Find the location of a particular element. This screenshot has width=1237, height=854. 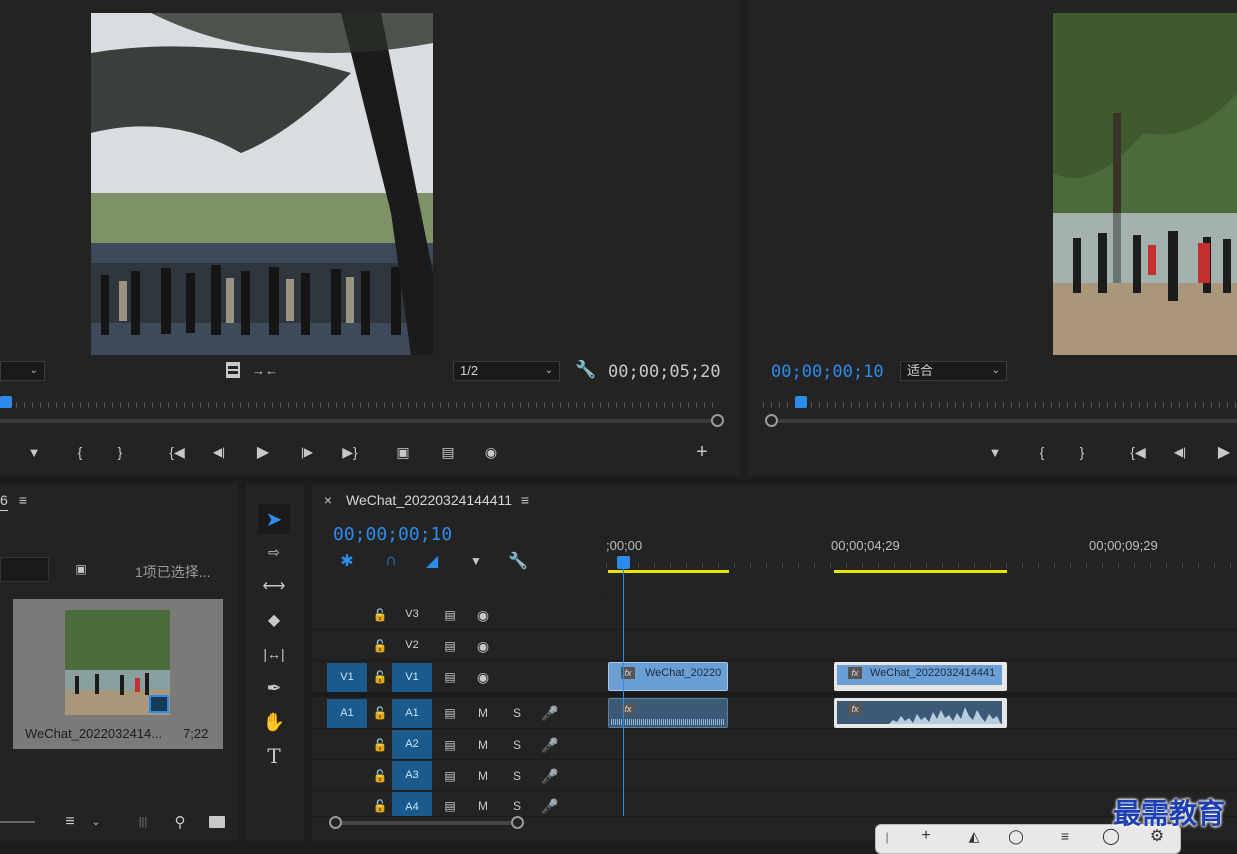

hand-tool-icon: ✋ is located at coordinates (274, 722).